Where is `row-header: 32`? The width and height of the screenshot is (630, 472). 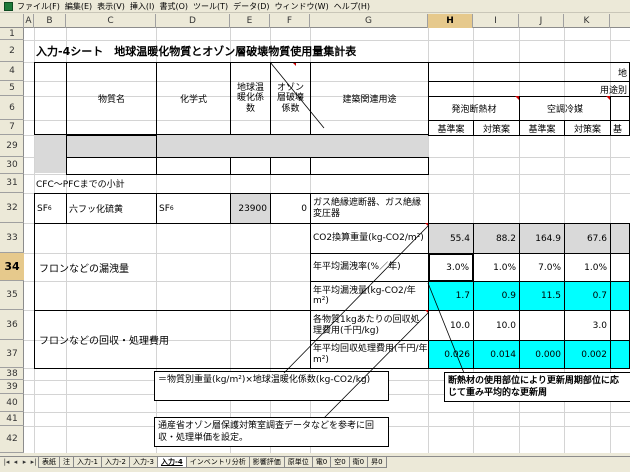 row-header: 32 is located at coordinates (12, 208).